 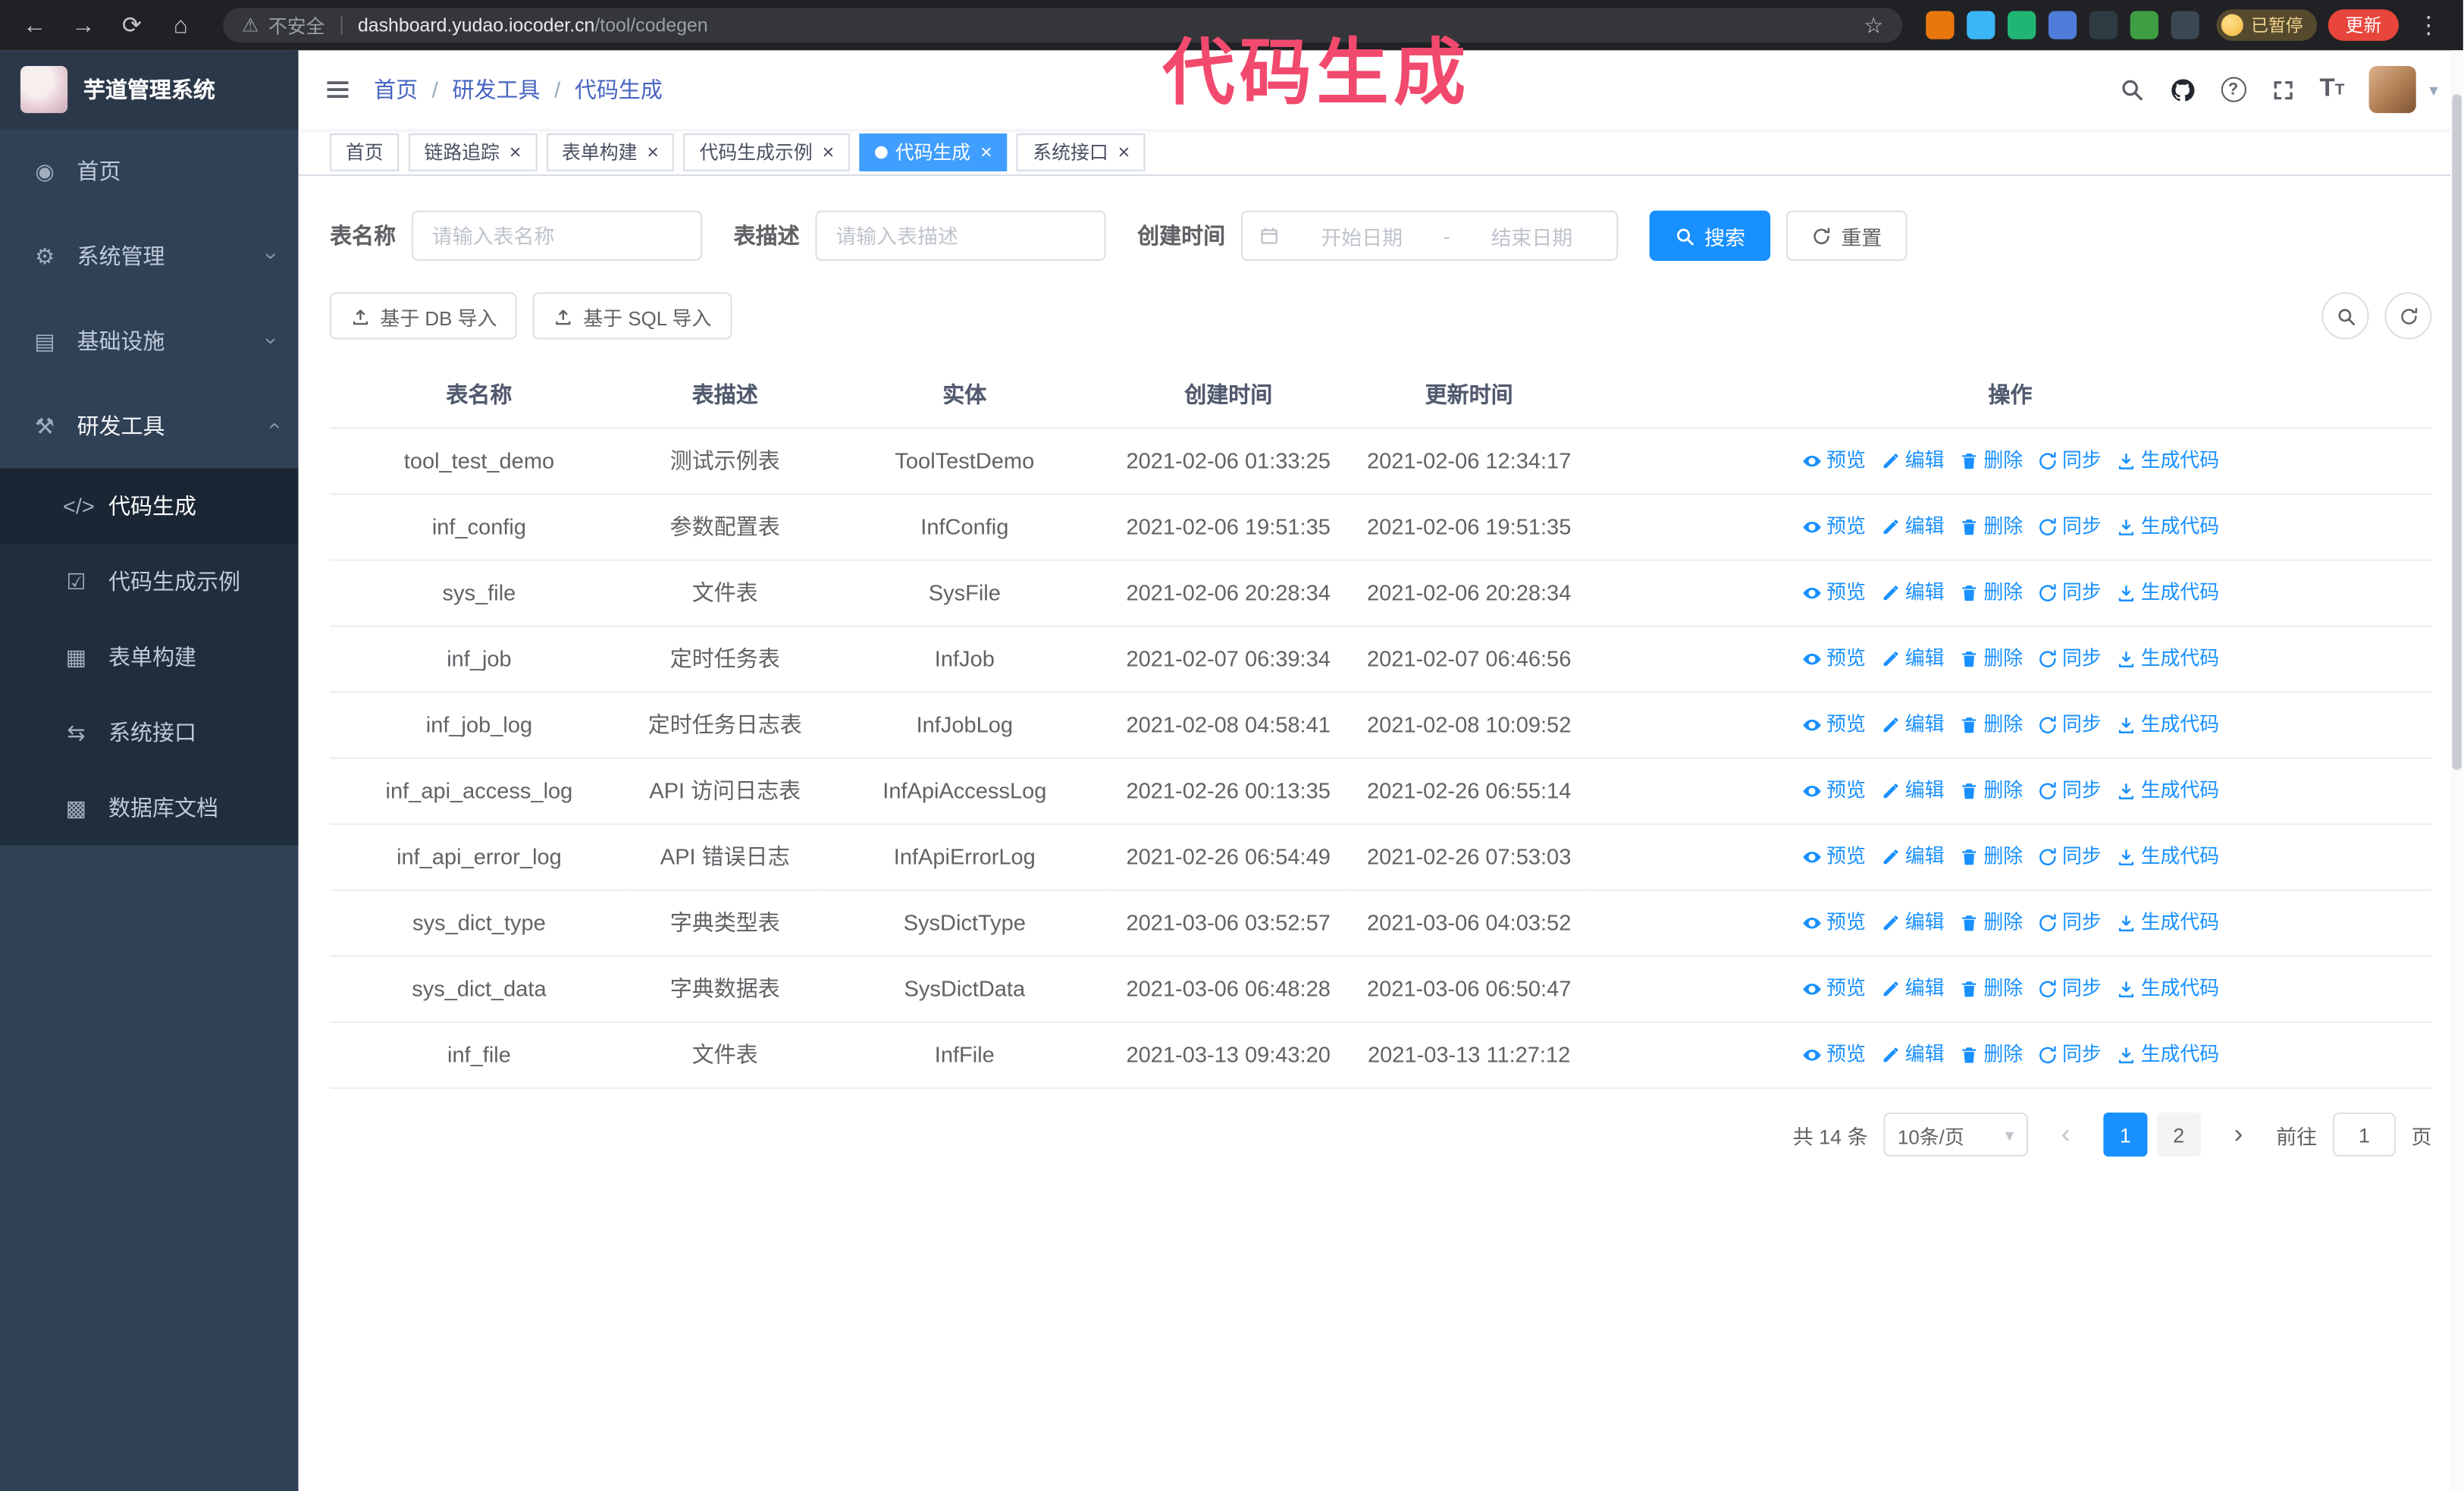 I want to click on browser-home-icon: ⌂, so click(x=180, y=25).